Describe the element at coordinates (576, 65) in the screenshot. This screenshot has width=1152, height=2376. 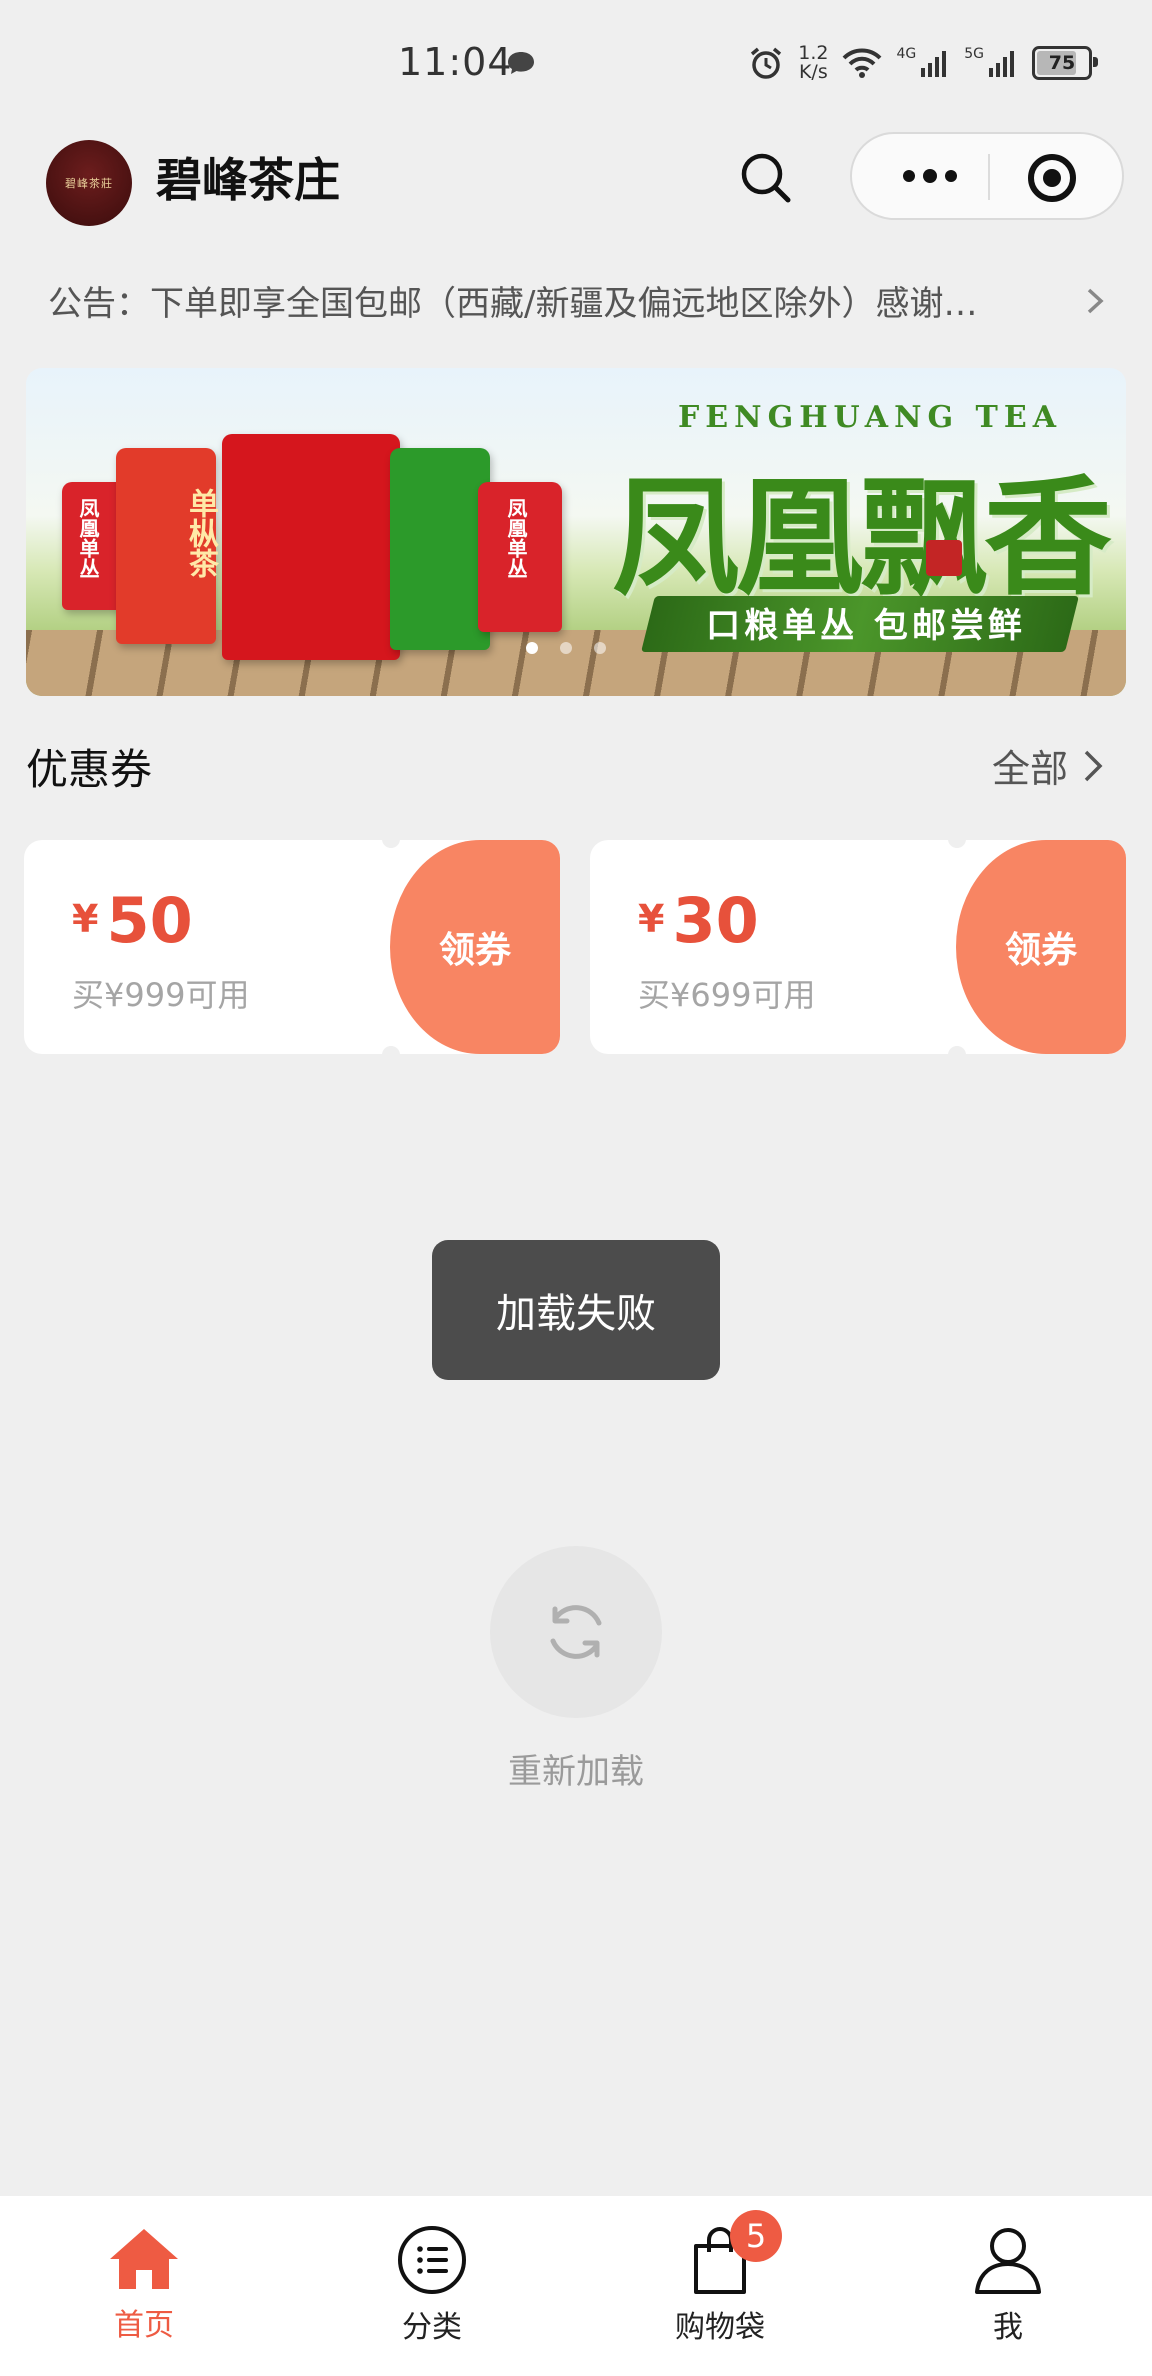
I see `status-bar: 11:04 1.2 K/s 4G 5G 75` at that location.